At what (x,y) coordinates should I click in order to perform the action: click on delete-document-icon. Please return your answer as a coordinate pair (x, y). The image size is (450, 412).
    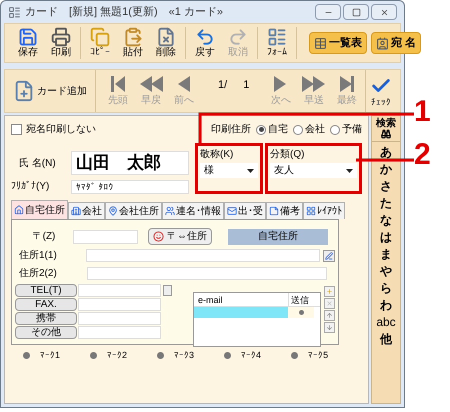
    Looking at the image, I should click on (166, 37).